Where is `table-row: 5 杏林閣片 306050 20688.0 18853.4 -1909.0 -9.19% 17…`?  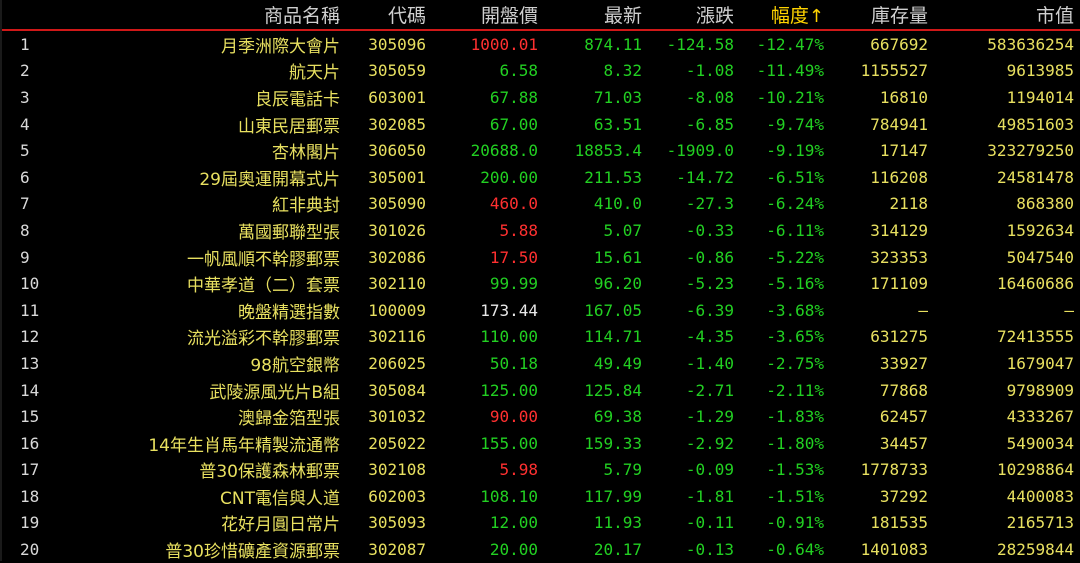 table-row: 5 杏林閣片 306050 20688.0 18853.4 -1909.0 -9.19% 17… is located at coordinates (541, 150).